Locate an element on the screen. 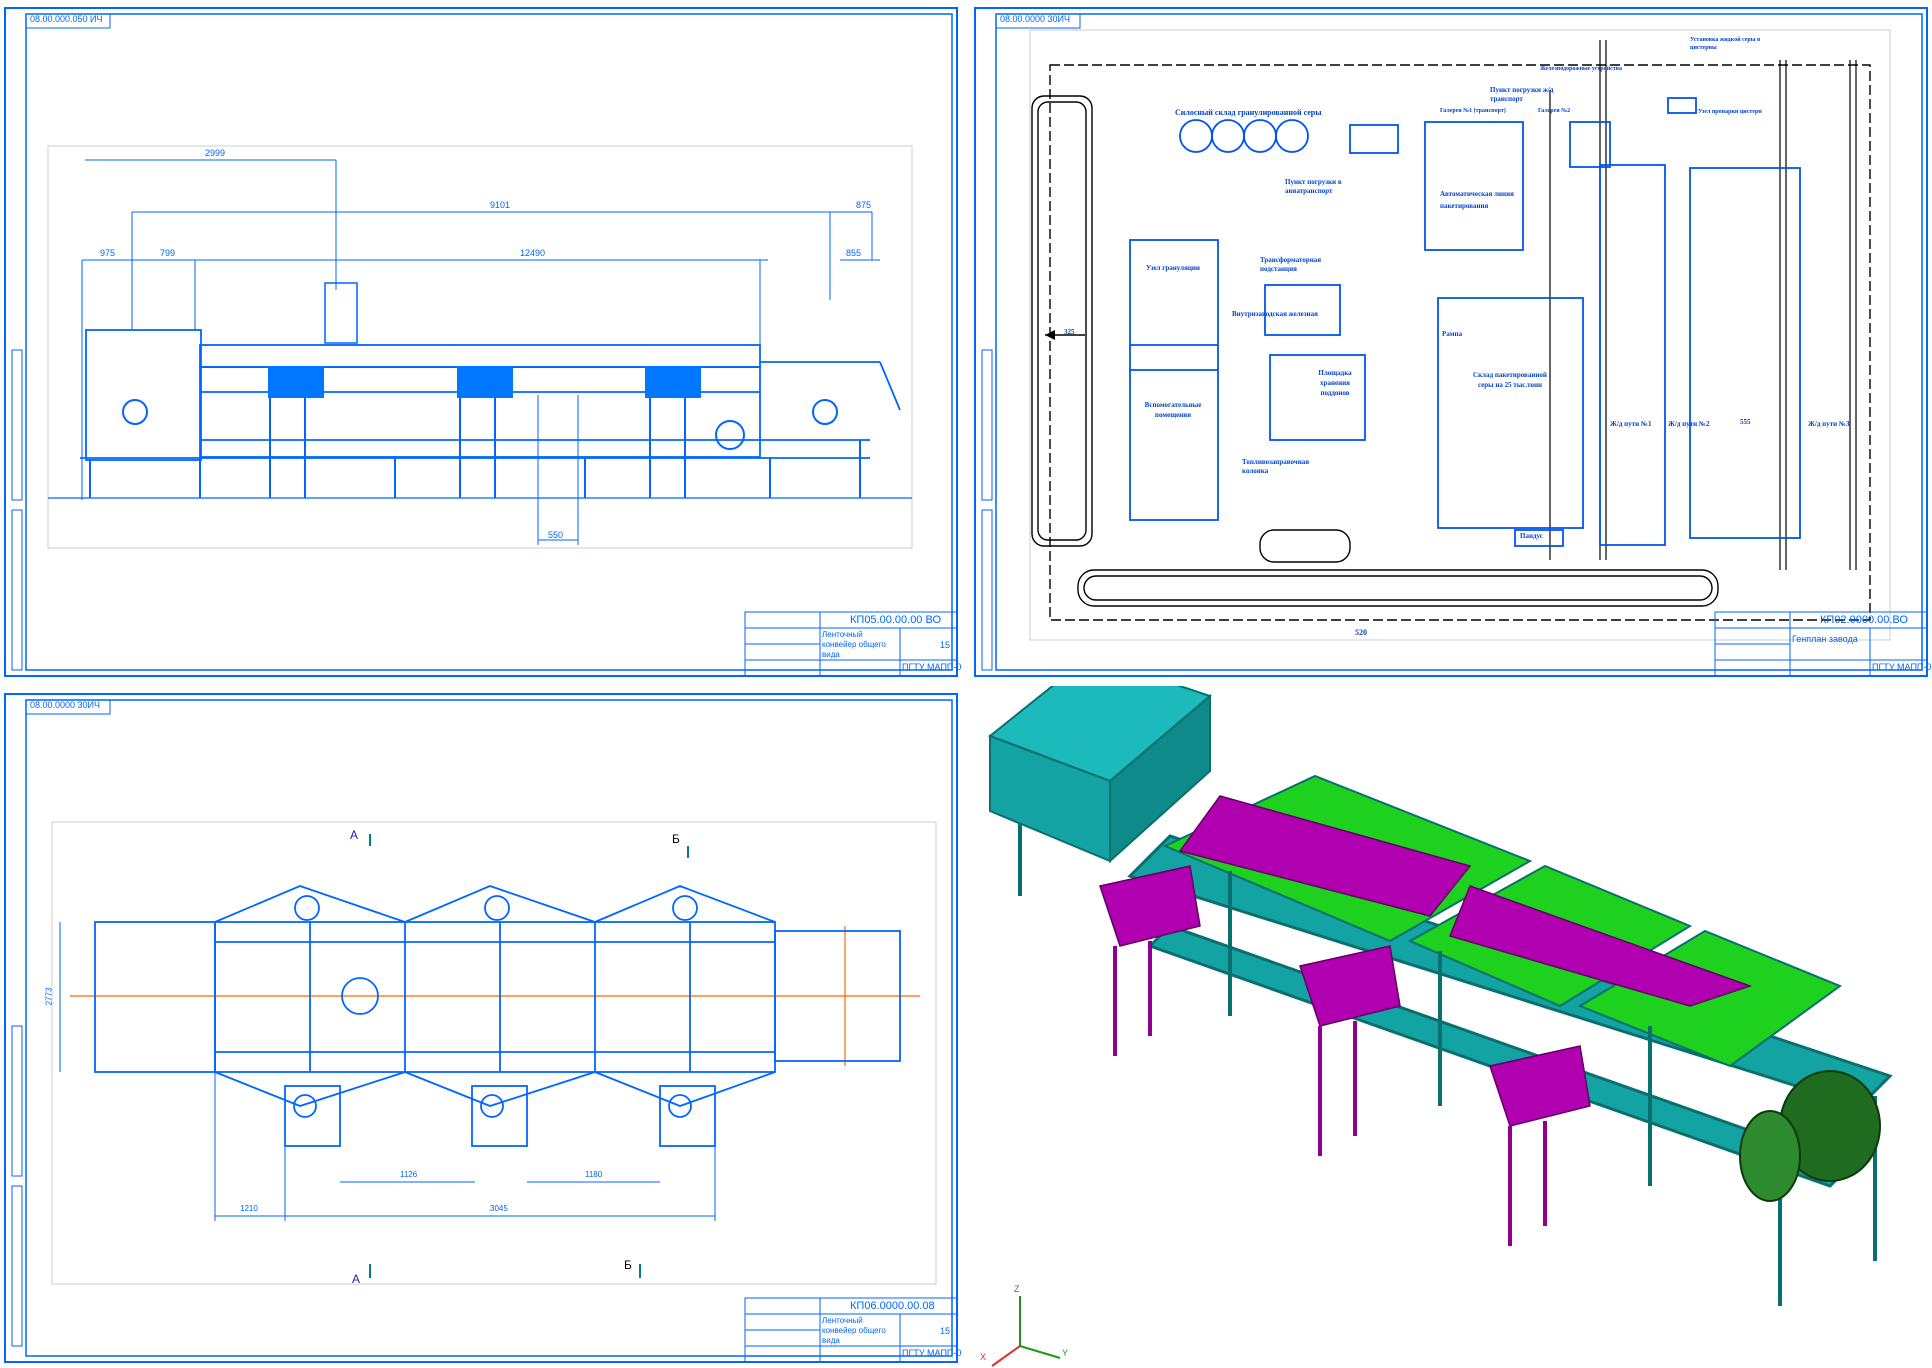 The width and height of the screenshot is (1932, 1368). plan-label-pandus: Пандус is located at coordinates (1531, 536).